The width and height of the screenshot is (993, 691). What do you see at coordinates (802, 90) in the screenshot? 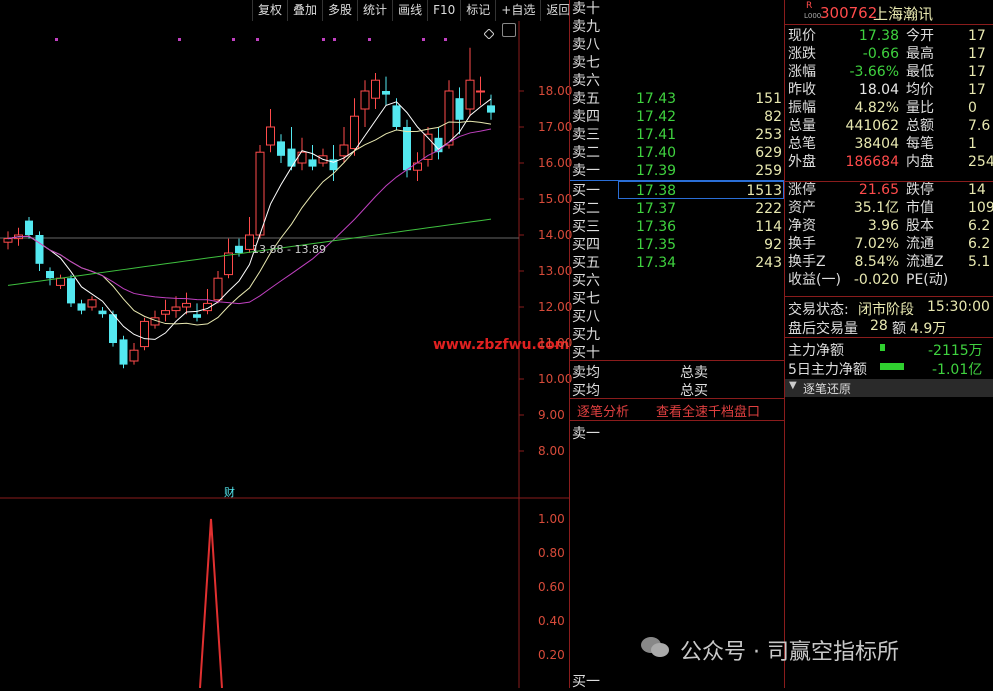
I see `quote-label: 昨收` at bounding box center [802, 90].